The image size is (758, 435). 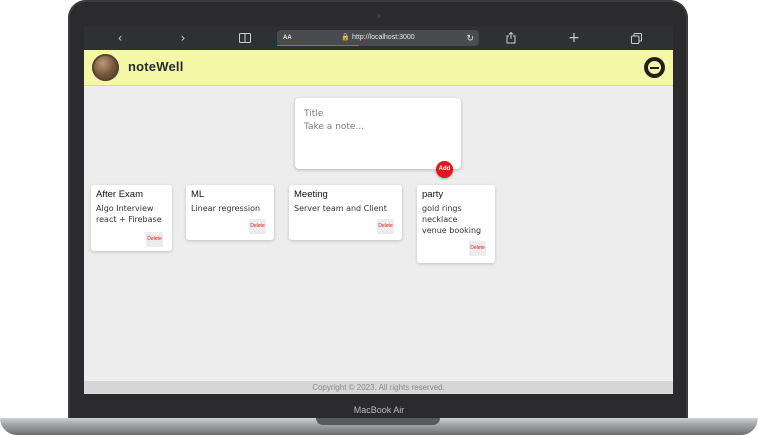 What do you see at coordinates (511, 38) in the screenshot?
I see `share-icon` at bounding box center [511, 38].